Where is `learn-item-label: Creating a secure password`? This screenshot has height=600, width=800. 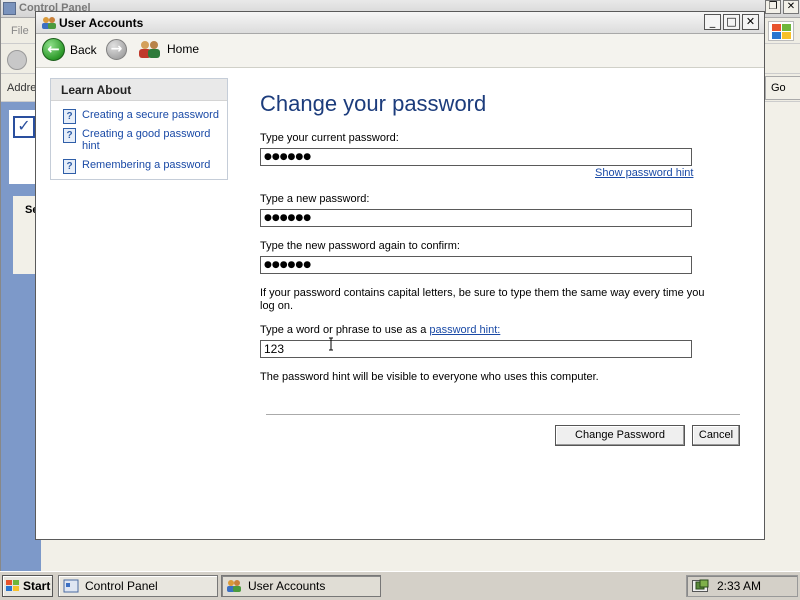 learn-item-label: Creating a secure password is located at coordinates (152, 116).